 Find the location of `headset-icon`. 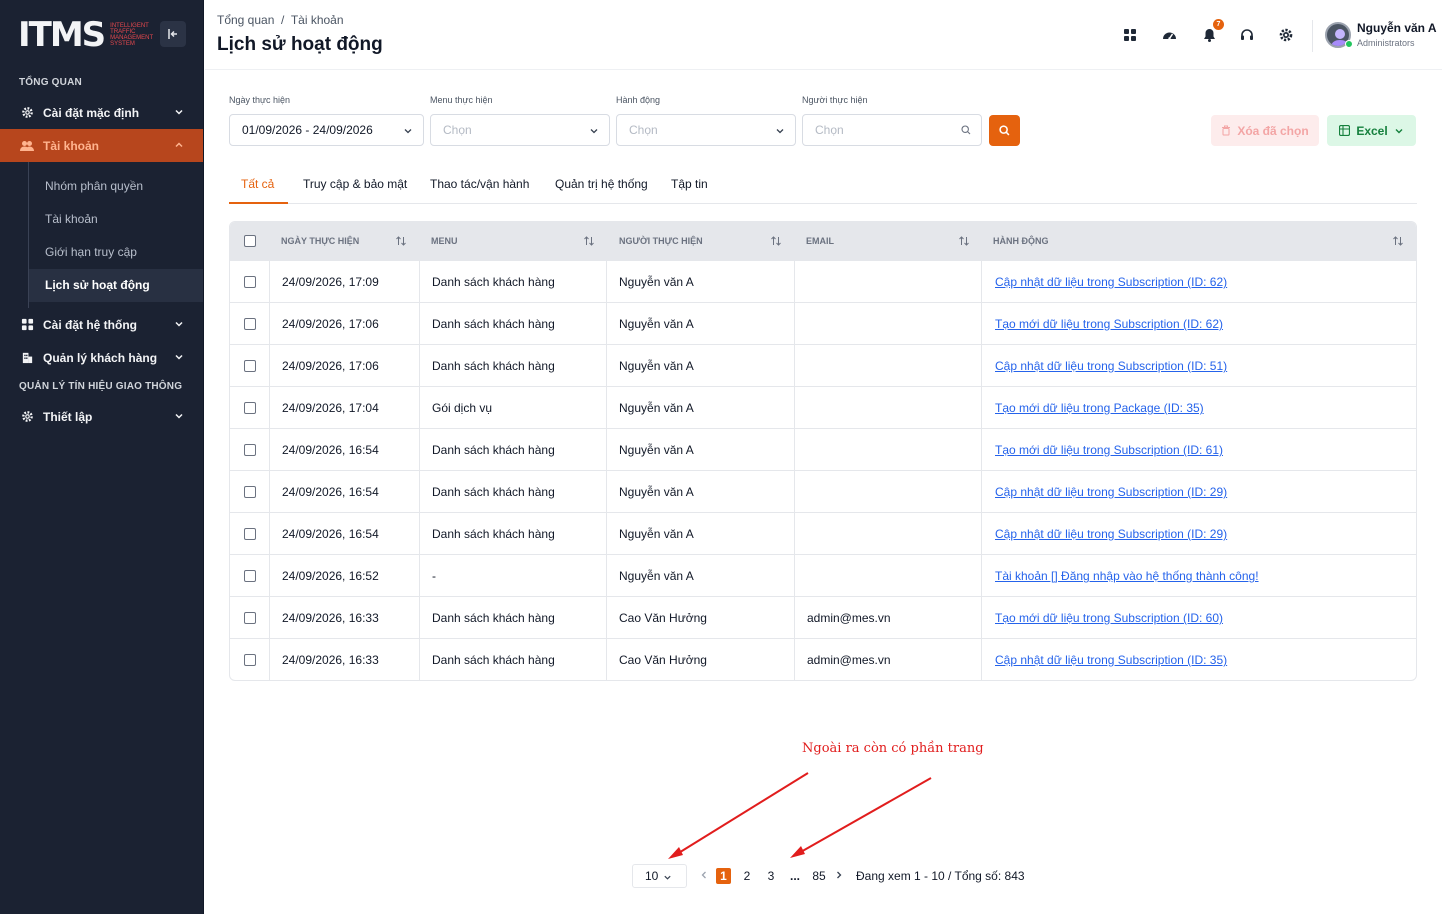

headset-icon is located at coordinates (1247, 34).